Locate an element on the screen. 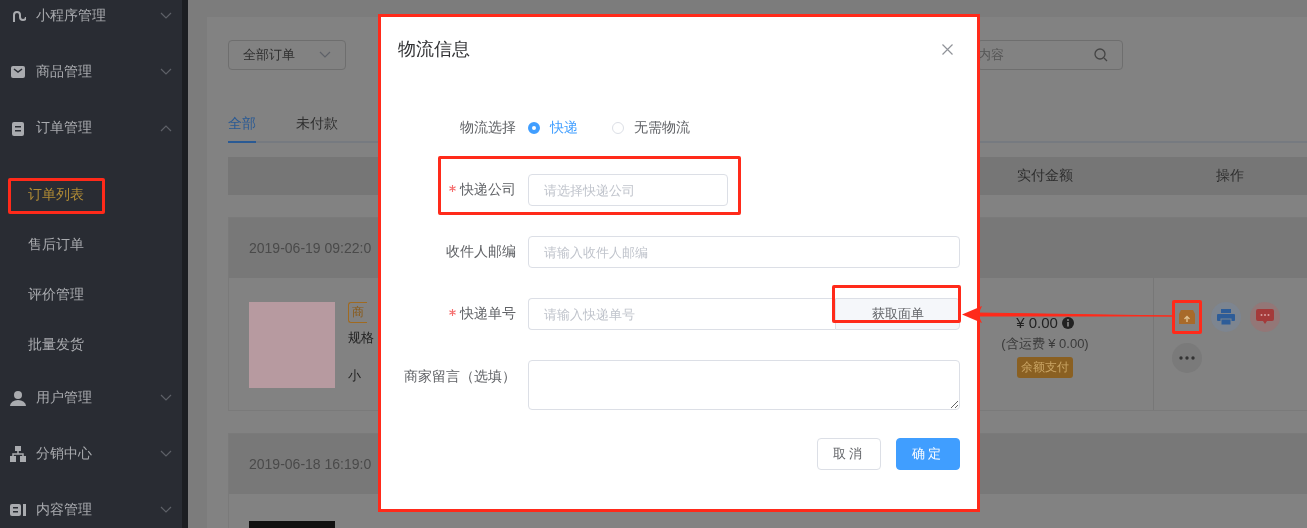 The image size is (1307, 528). search-icon is located at coordinates (1101, 55).